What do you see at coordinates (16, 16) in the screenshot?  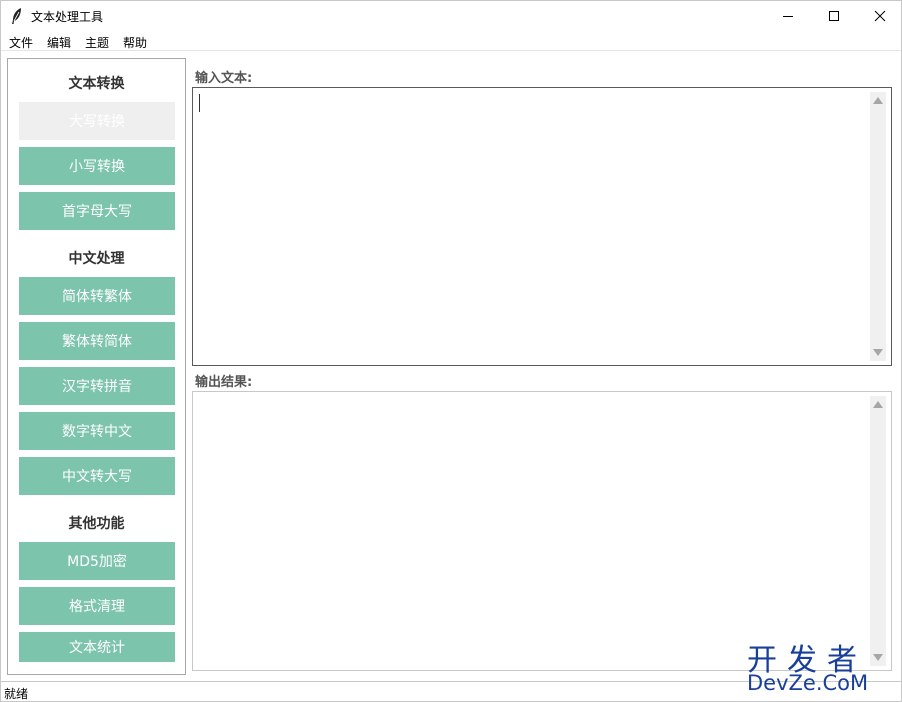 I see `feather-icon` at bounding box center [16, 16].